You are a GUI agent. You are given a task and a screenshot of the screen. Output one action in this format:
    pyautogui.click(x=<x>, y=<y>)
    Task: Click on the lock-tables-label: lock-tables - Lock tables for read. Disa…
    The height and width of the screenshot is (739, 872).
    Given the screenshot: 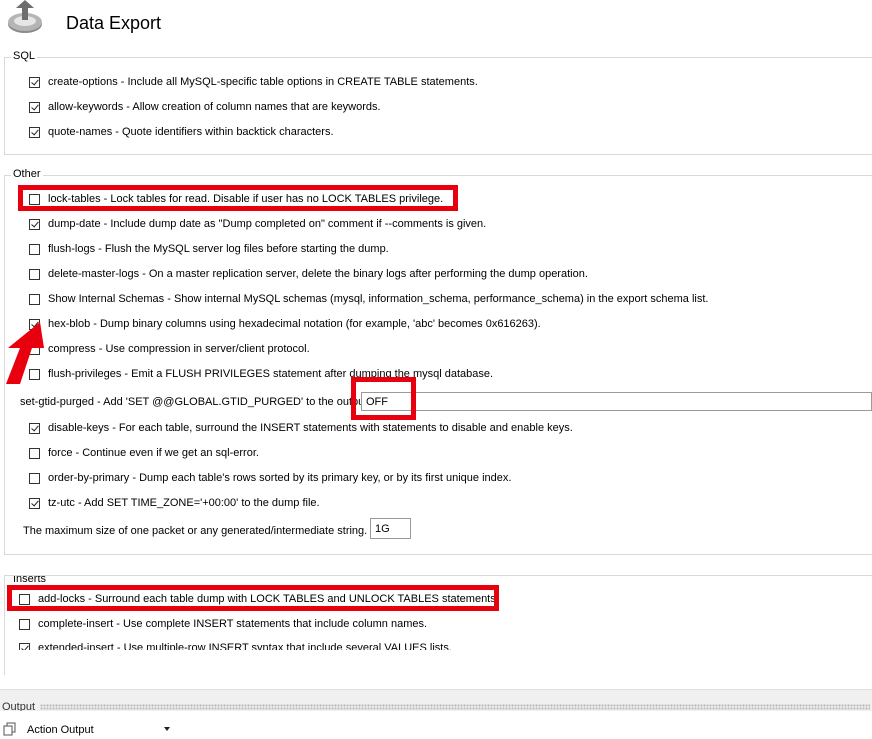 What is the action you would take?
    pyautogui.click(x=246, y=199)
    